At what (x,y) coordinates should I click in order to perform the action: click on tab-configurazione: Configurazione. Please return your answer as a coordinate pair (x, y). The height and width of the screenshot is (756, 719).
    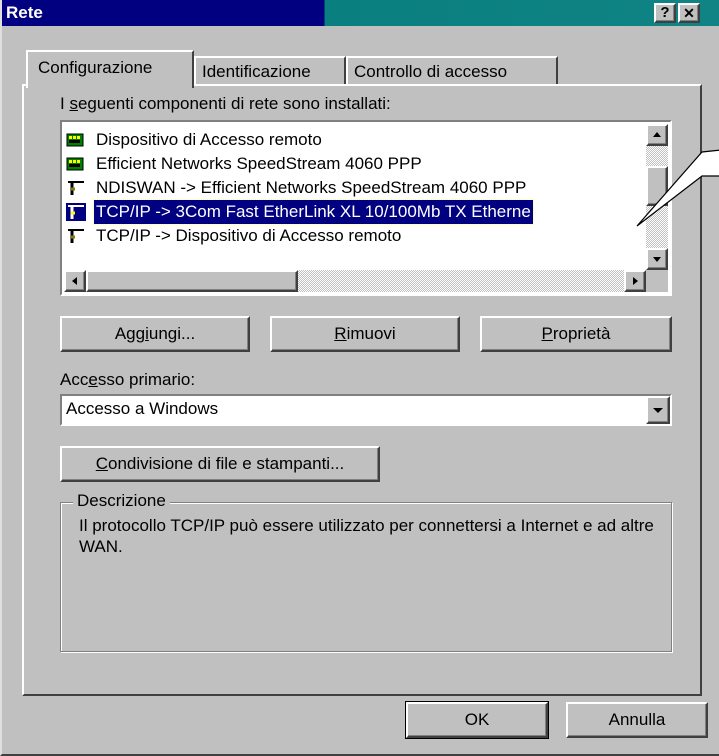
    Looking at the image, I should click on (110, 69).